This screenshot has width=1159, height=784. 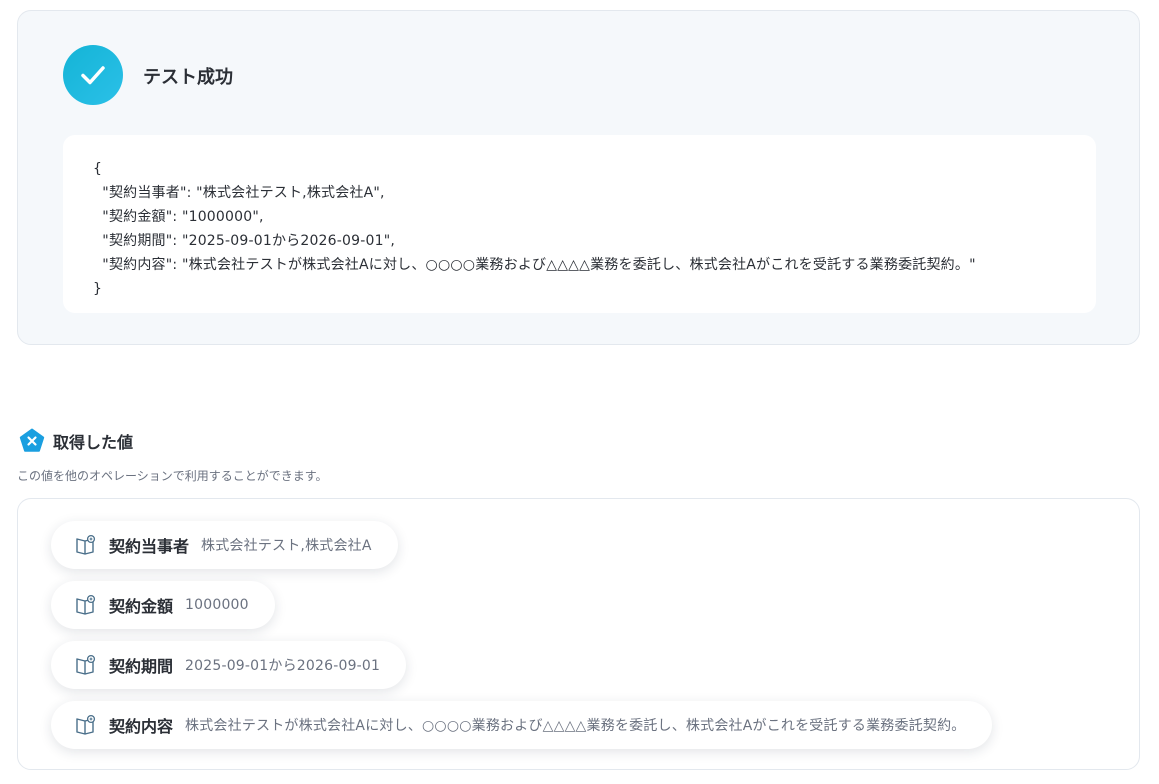 I want to click on values-section-title: 取得した値, so click(x=93, y=442).